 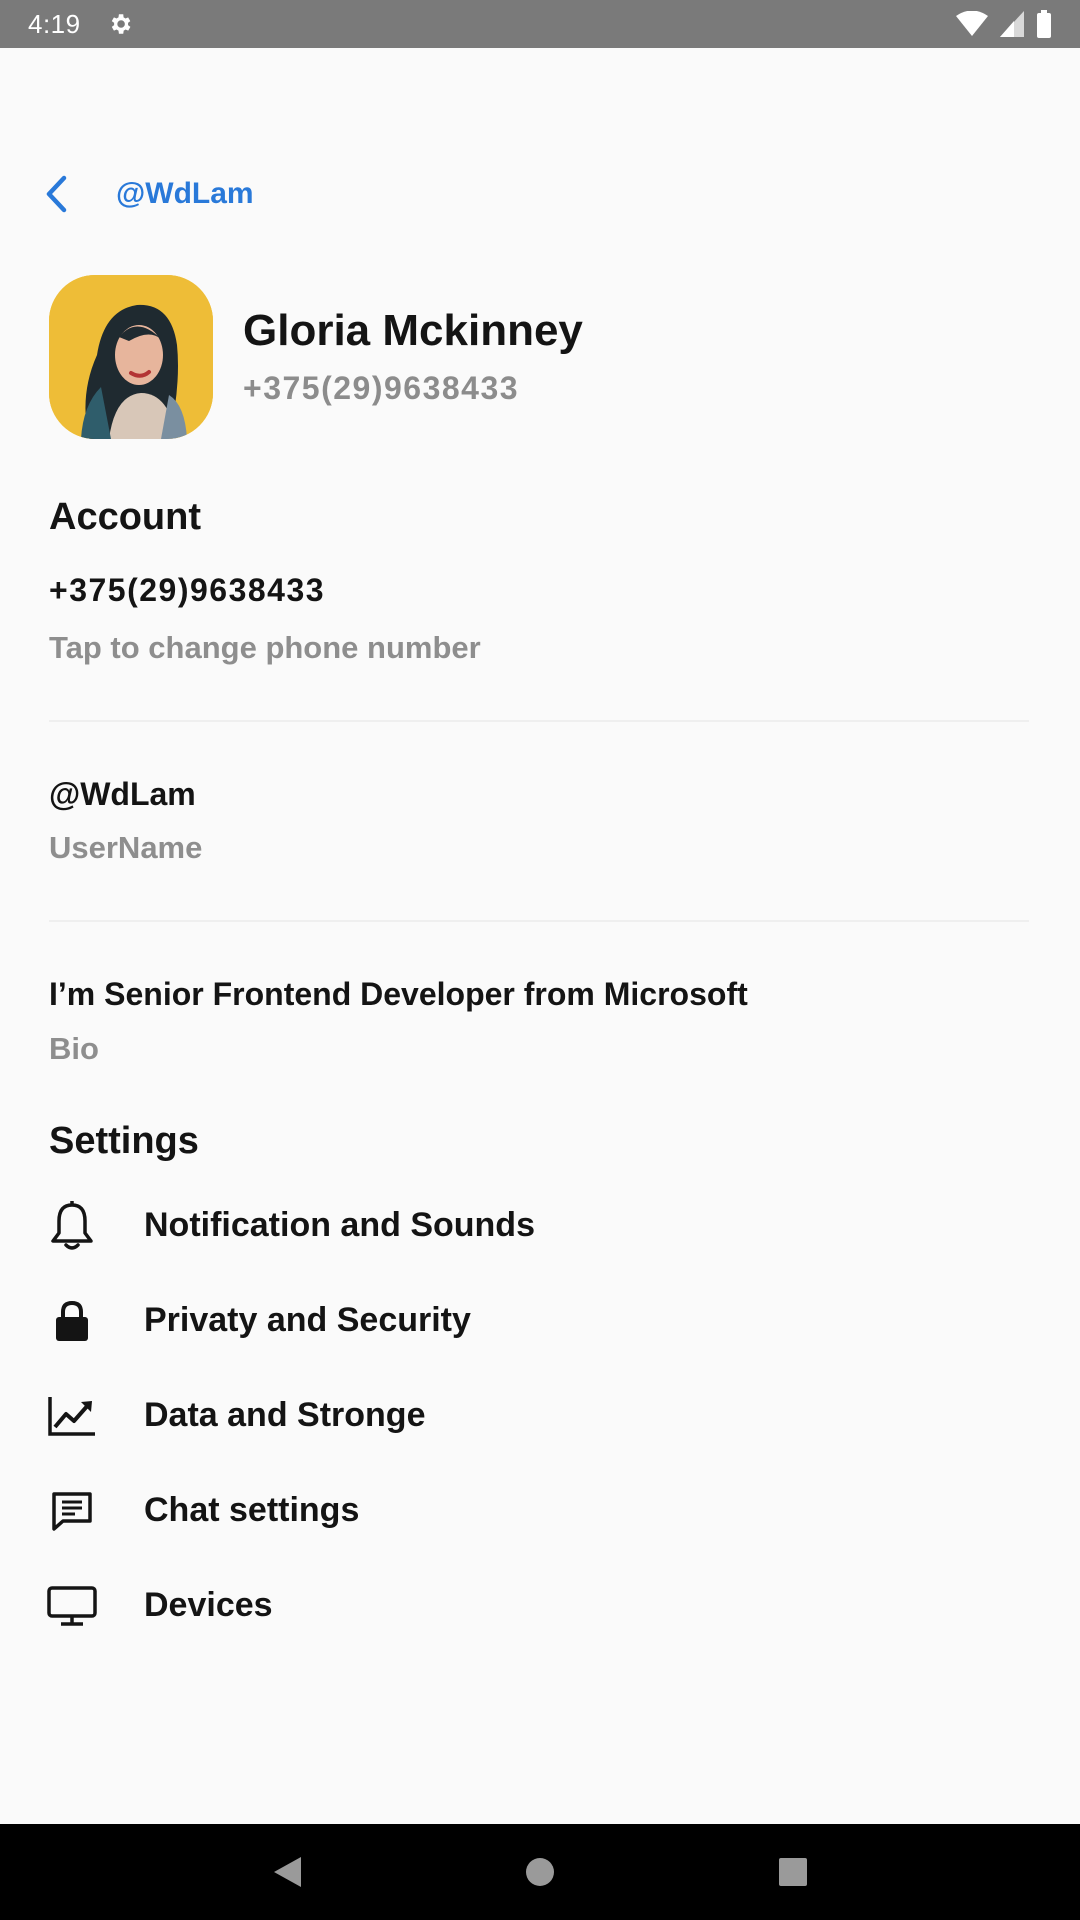 I want to click on circle-home-icon, so click(x=539, y=1872).